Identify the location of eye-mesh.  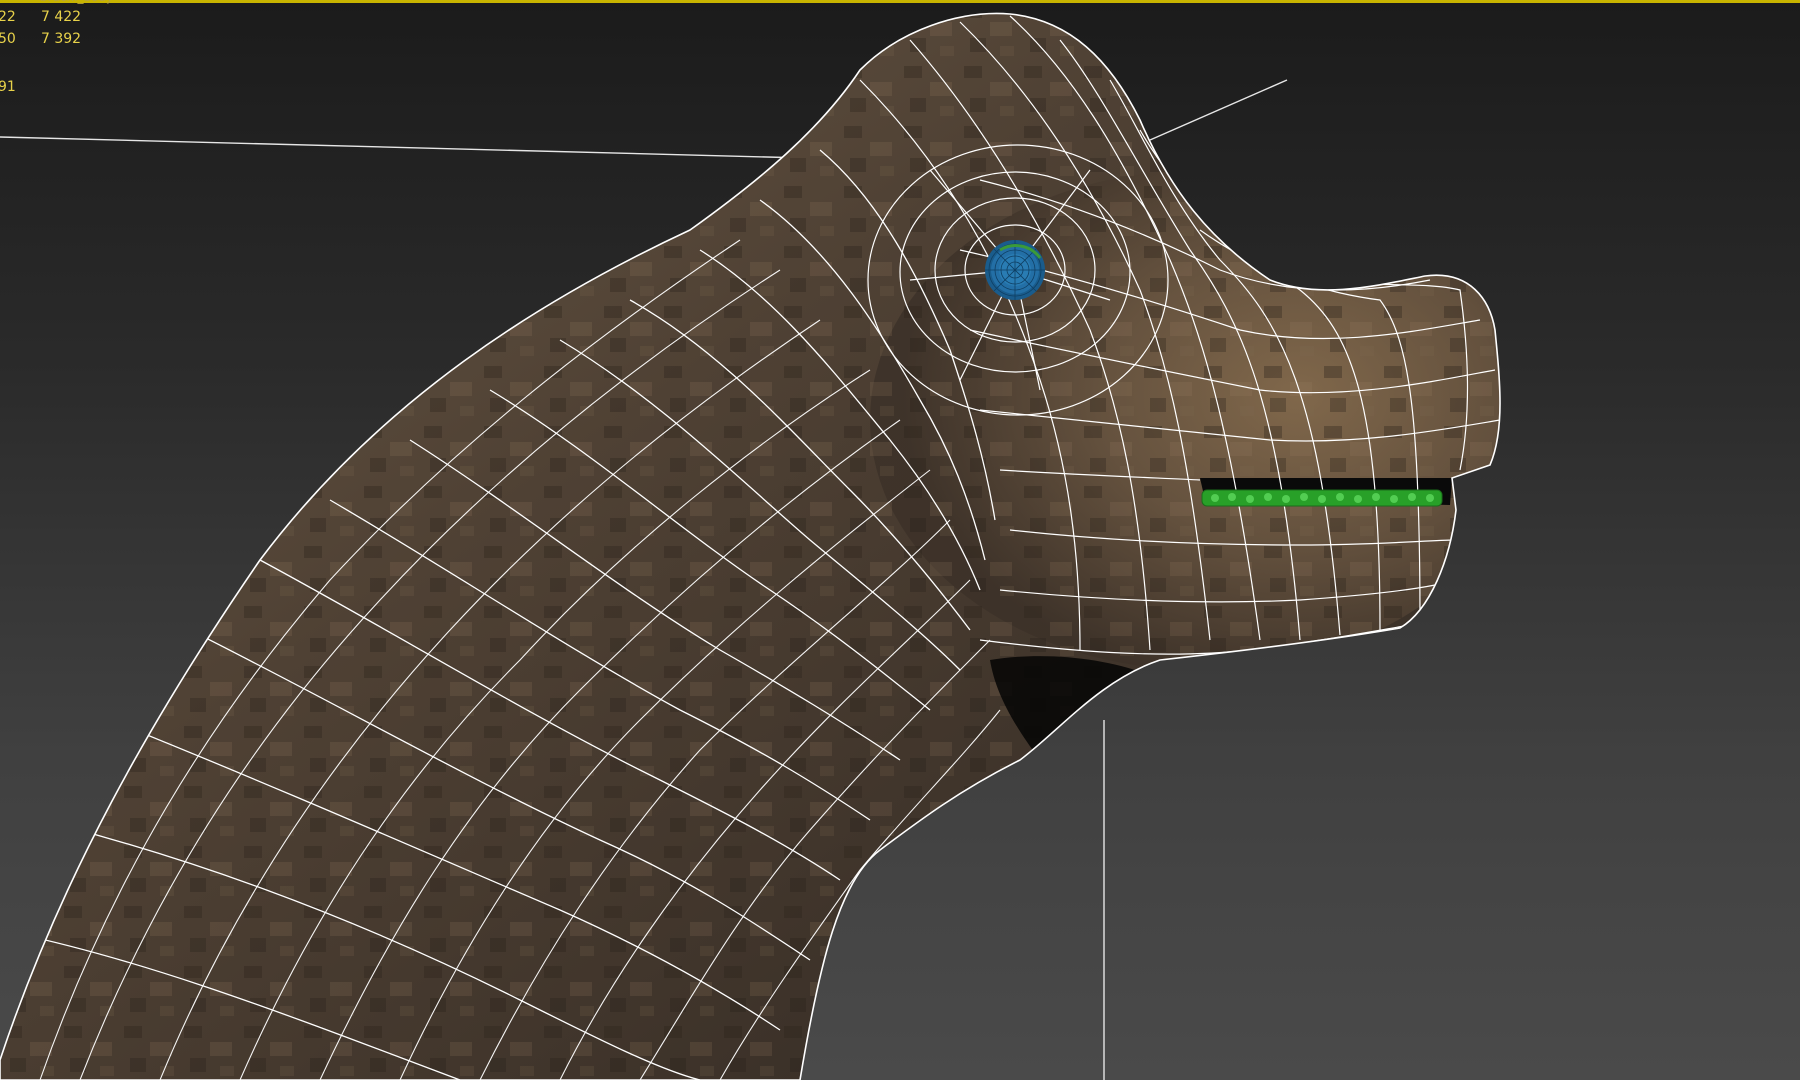
(1015, 270).